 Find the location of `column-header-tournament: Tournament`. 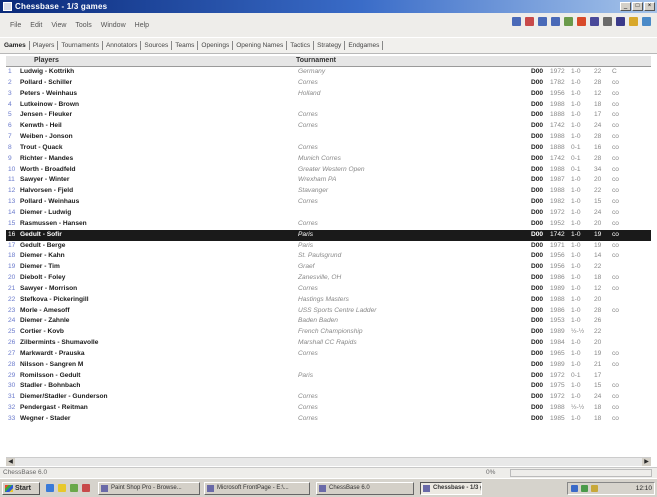

column-header-tournament: Tournament is located at coordinates (316, 60).